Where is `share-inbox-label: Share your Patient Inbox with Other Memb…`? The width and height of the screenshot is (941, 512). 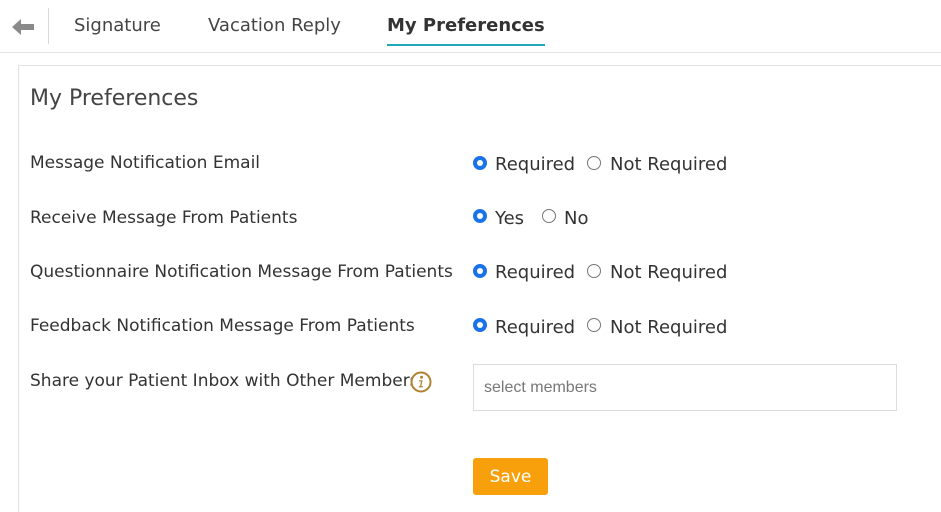 share-inbox-label: Share your Patient Inbox with Other Memb… is located at coordinates (224, 381).